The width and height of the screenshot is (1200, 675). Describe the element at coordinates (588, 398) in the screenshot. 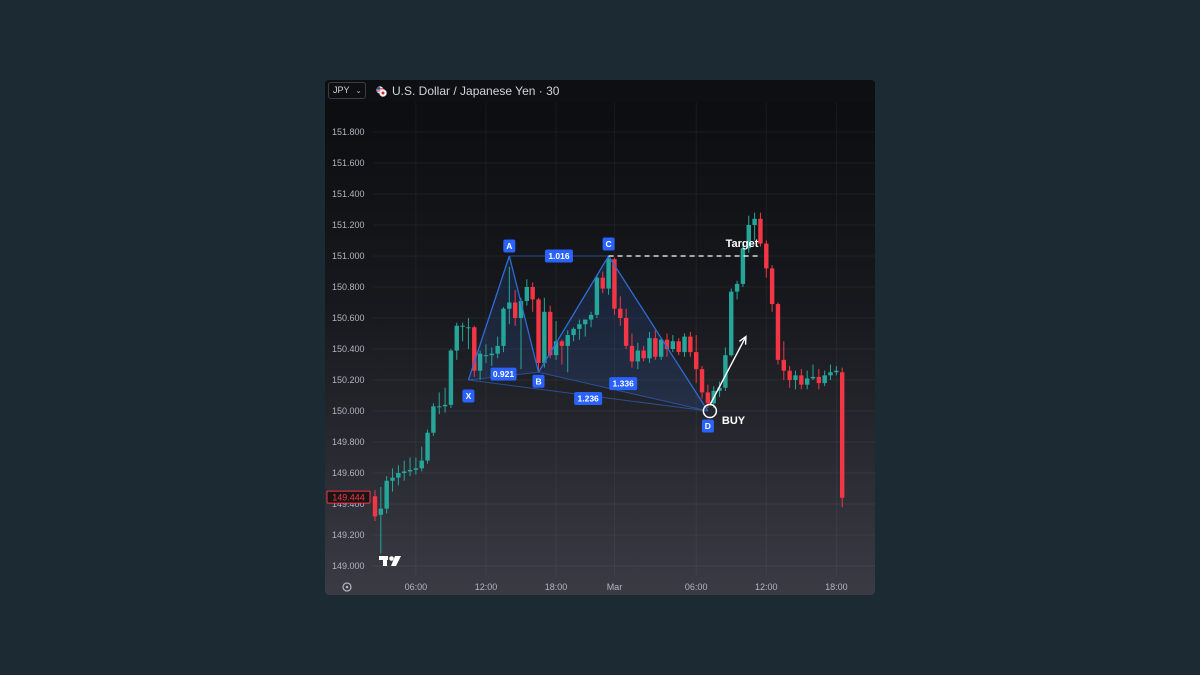

I see `ratio-label-xd: 1.236` at that location.